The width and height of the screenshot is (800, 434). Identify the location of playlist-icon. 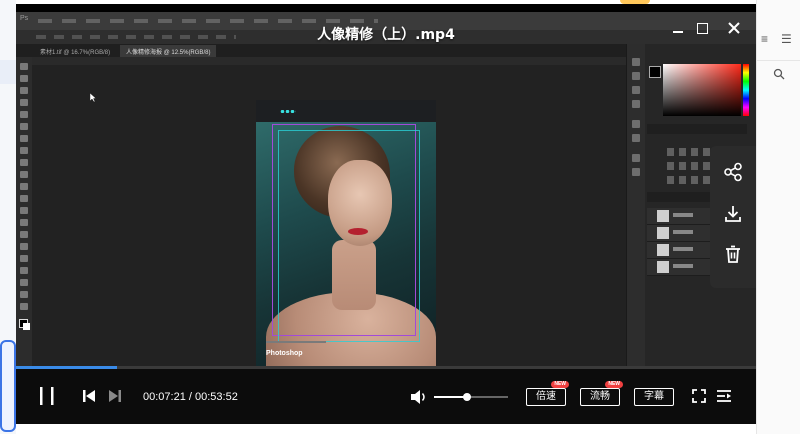
(724, 396).